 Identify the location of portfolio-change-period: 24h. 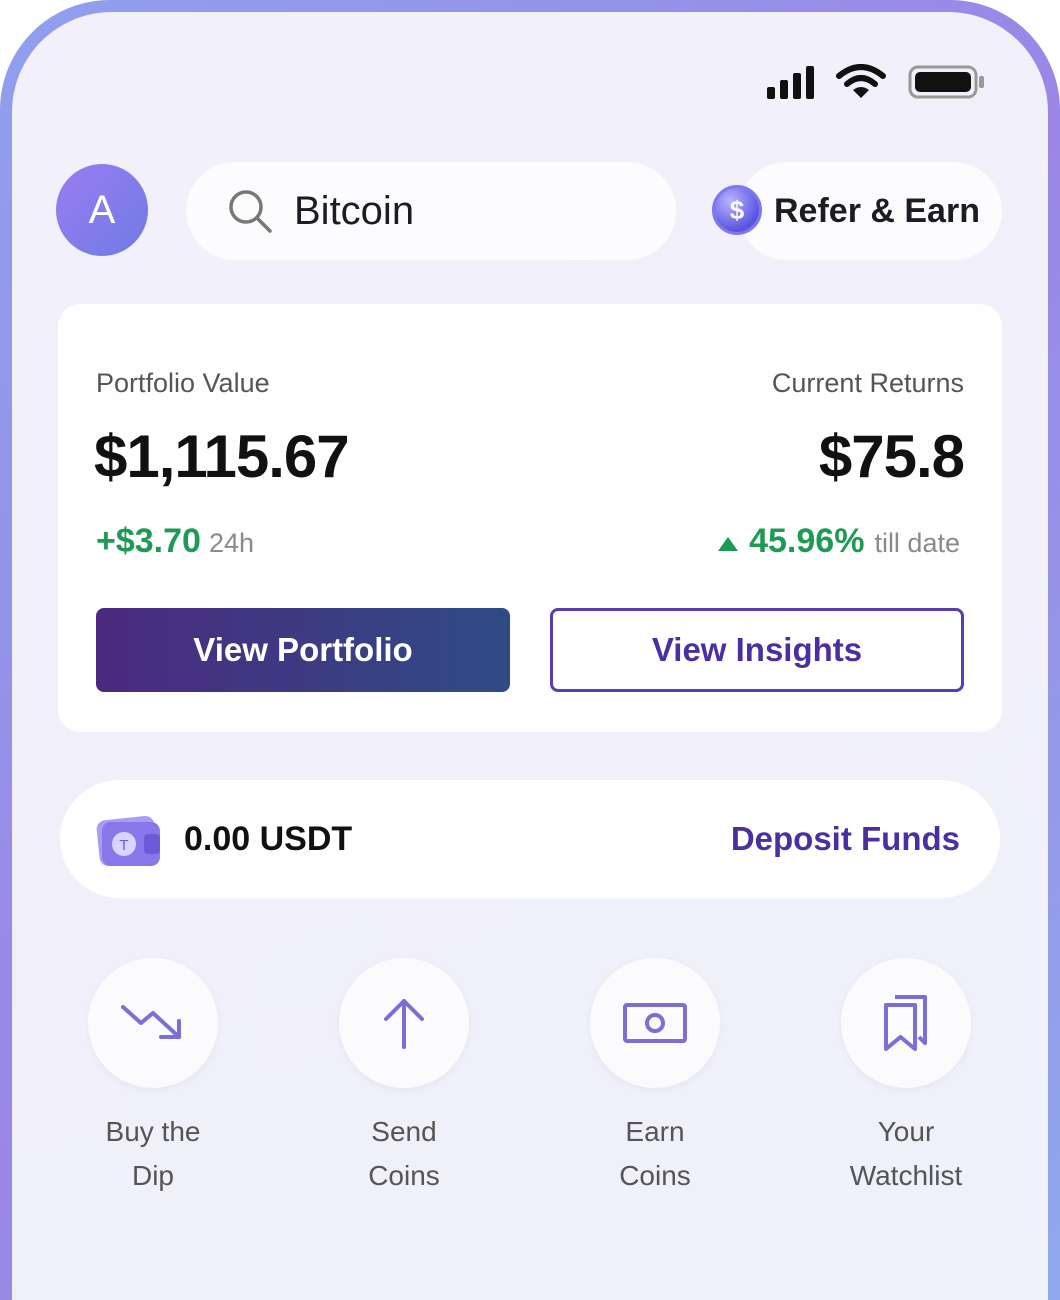
(231, 543).